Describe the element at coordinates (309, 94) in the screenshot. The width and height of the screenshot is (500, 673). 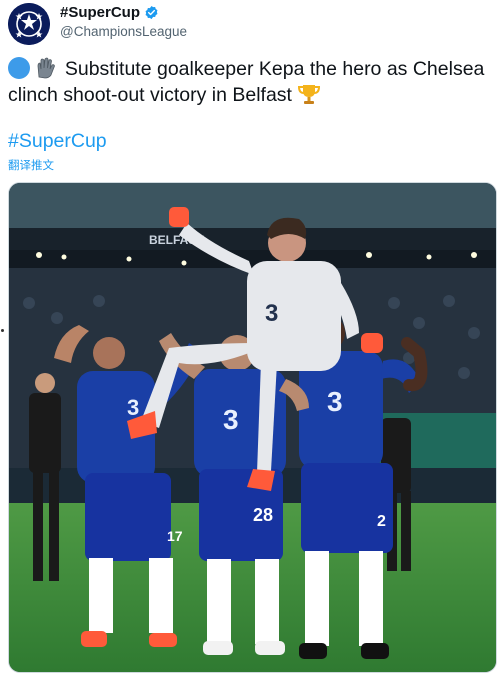
I see `trophy-emoji-icon` at that location.